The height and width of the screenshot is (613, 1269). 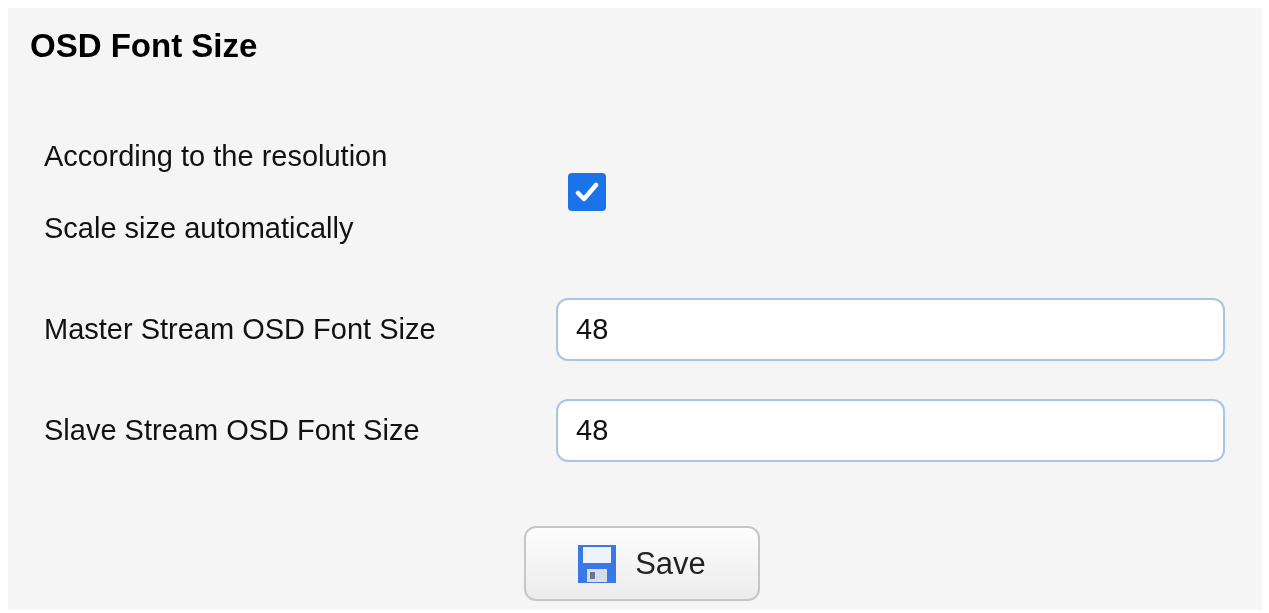 What do you see at coordinates (199, 228) in the screenshot?
I see `checkbox-label: Scale size automatically` at bounding box center [199, 228].